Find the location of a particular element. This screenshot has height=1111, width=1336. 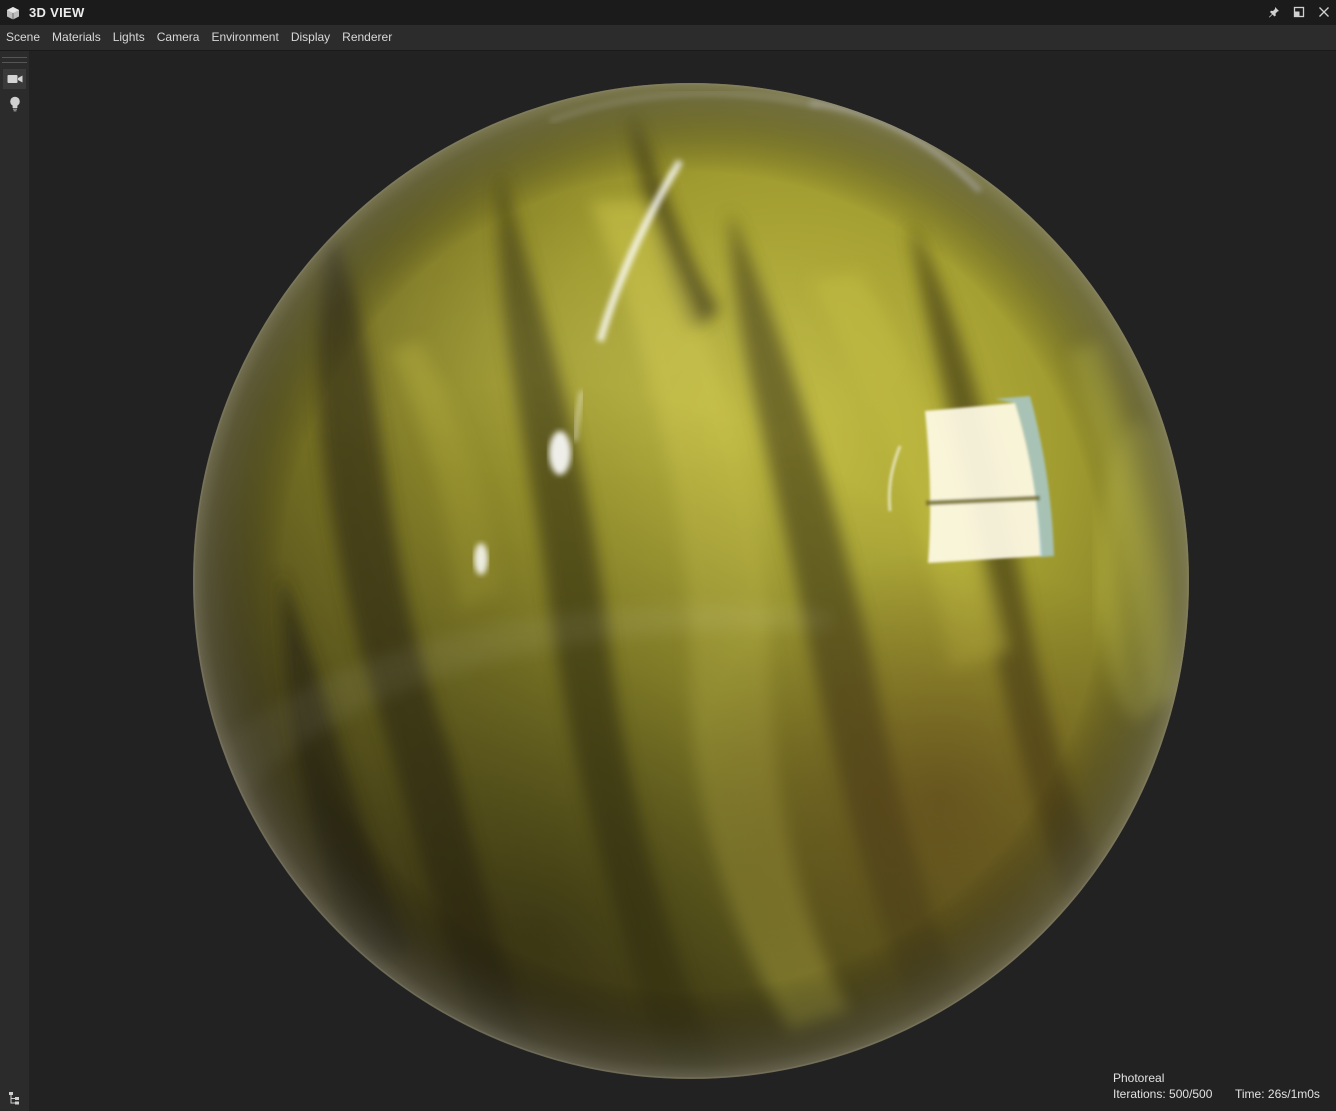

light-button is located at coordinates (14, 104).